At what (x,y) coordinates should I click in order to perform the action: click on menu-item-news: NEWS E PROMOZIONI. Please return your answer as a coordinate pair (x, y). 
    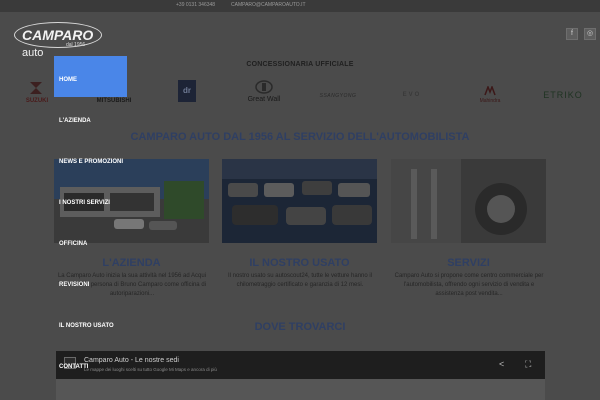
    Looking at the image, I should click on (90, 162).